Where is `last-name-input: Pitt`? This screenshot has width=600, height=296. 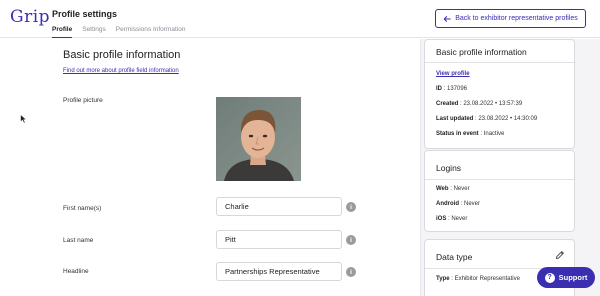 last-name-input: Pitt is located at coordinates (279, 239).